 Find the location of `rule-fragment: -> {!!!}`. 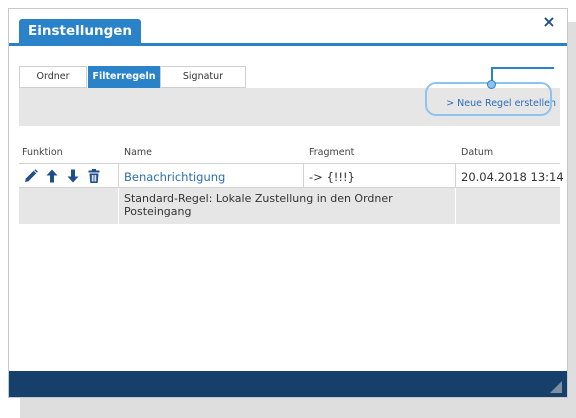

rule-fragment: -> {!!!} is located at coordinates (332, 177).